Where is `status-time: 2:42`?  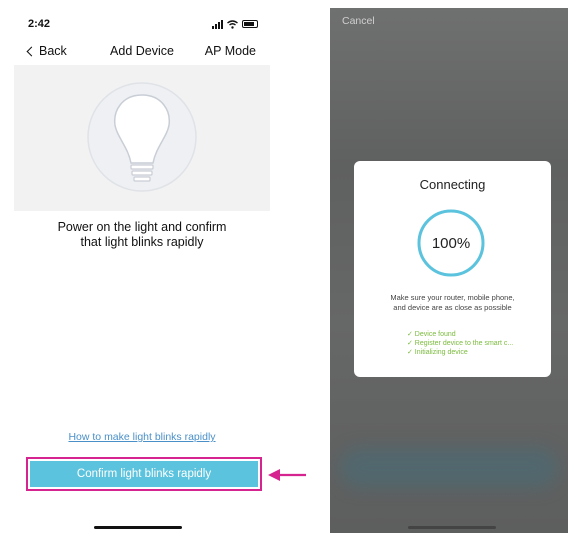 status-time: 2:42 is located at coordinates (39, 24).